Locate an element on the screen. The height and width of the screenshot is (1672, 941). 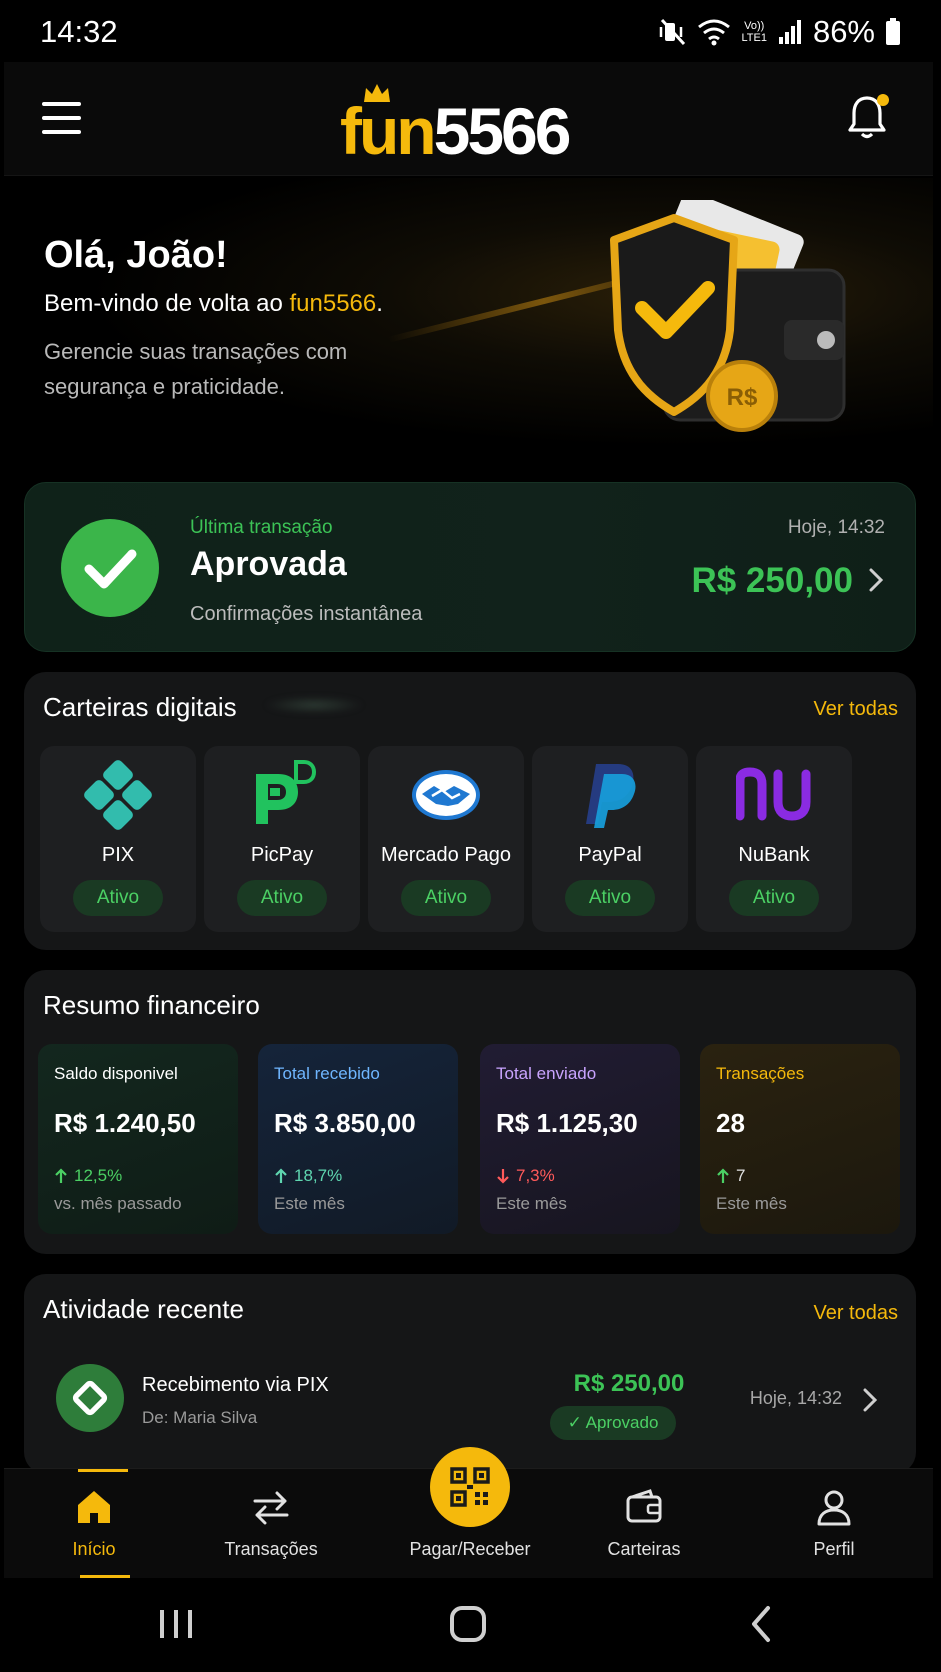
wallet-name: Mercado Pago is located at coordinates (446, 855).